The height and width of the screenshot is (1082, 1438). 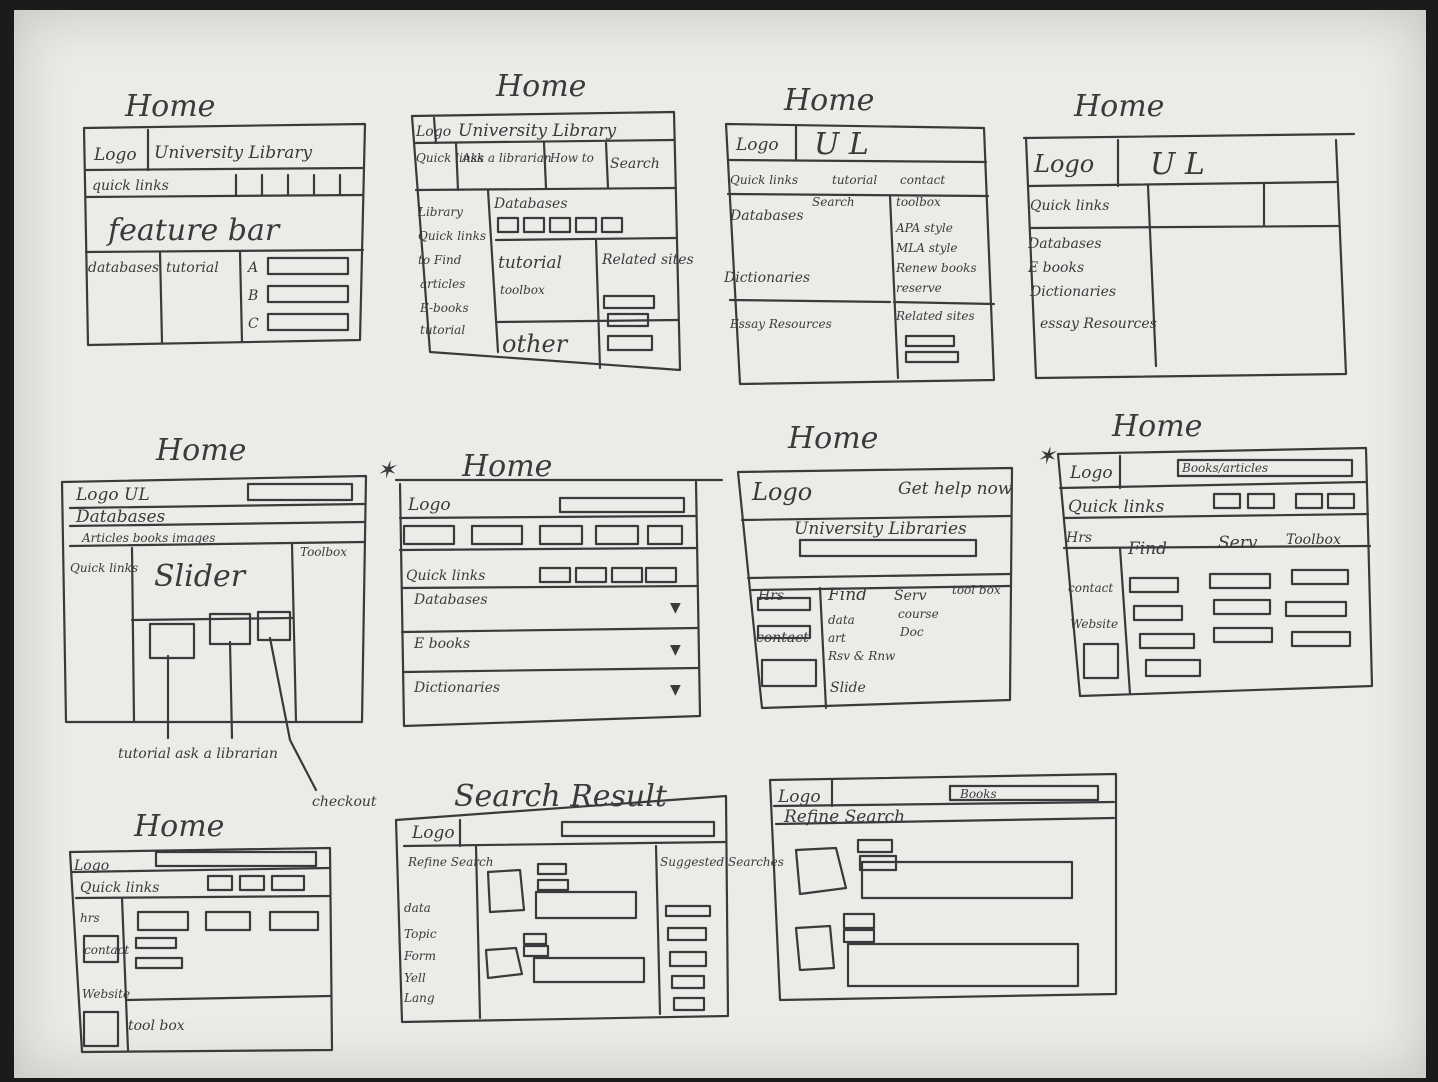 What do you see at coordinates (848, 688) in the screenshot?
I see `slide-label: Slide` at bounding box center [848, 688].